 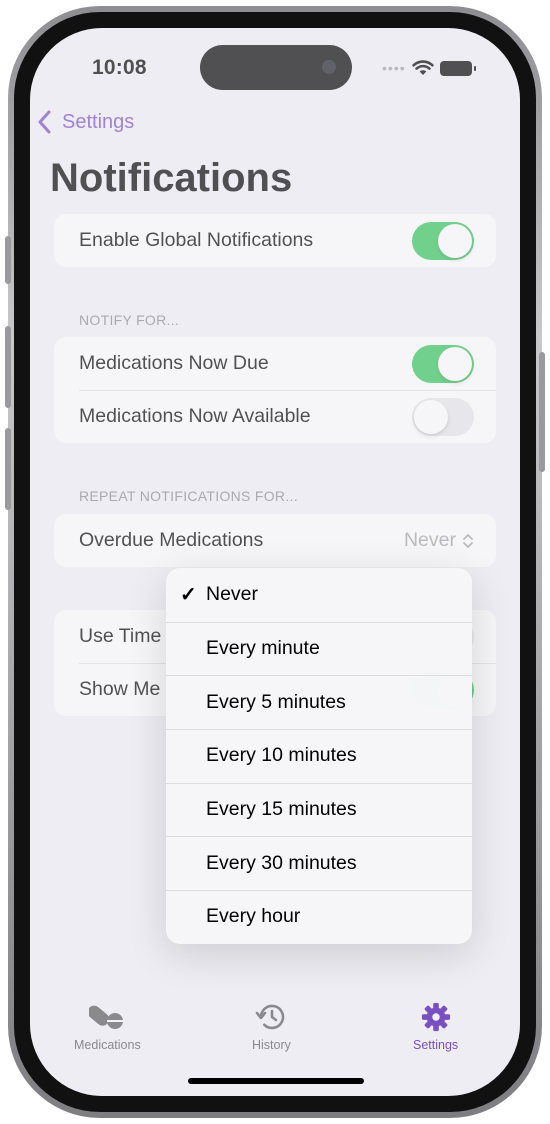 What do you see at coordinates (119, 67) in the screenshot?
I see `status-time: 10:08` at bounding box center [119, 67].